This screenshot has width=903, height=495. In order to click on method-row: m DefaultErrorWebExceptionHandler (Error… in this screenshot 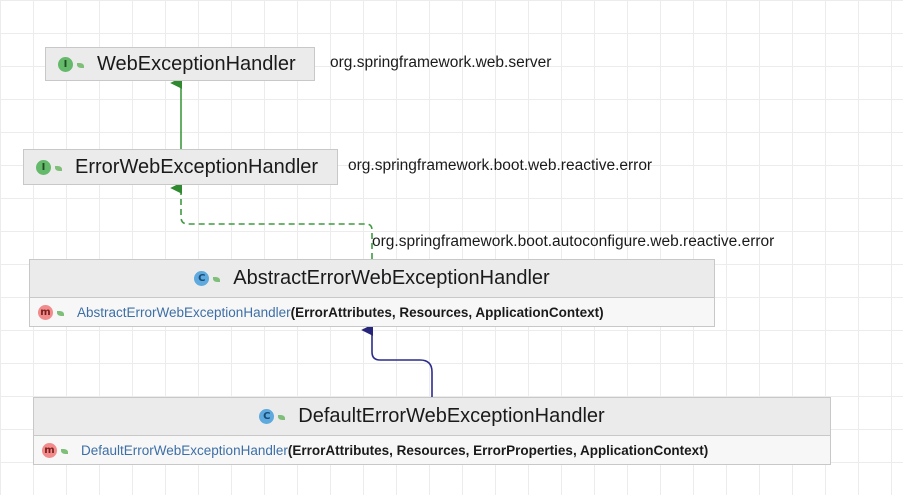, I will do `click(432, 450)`.